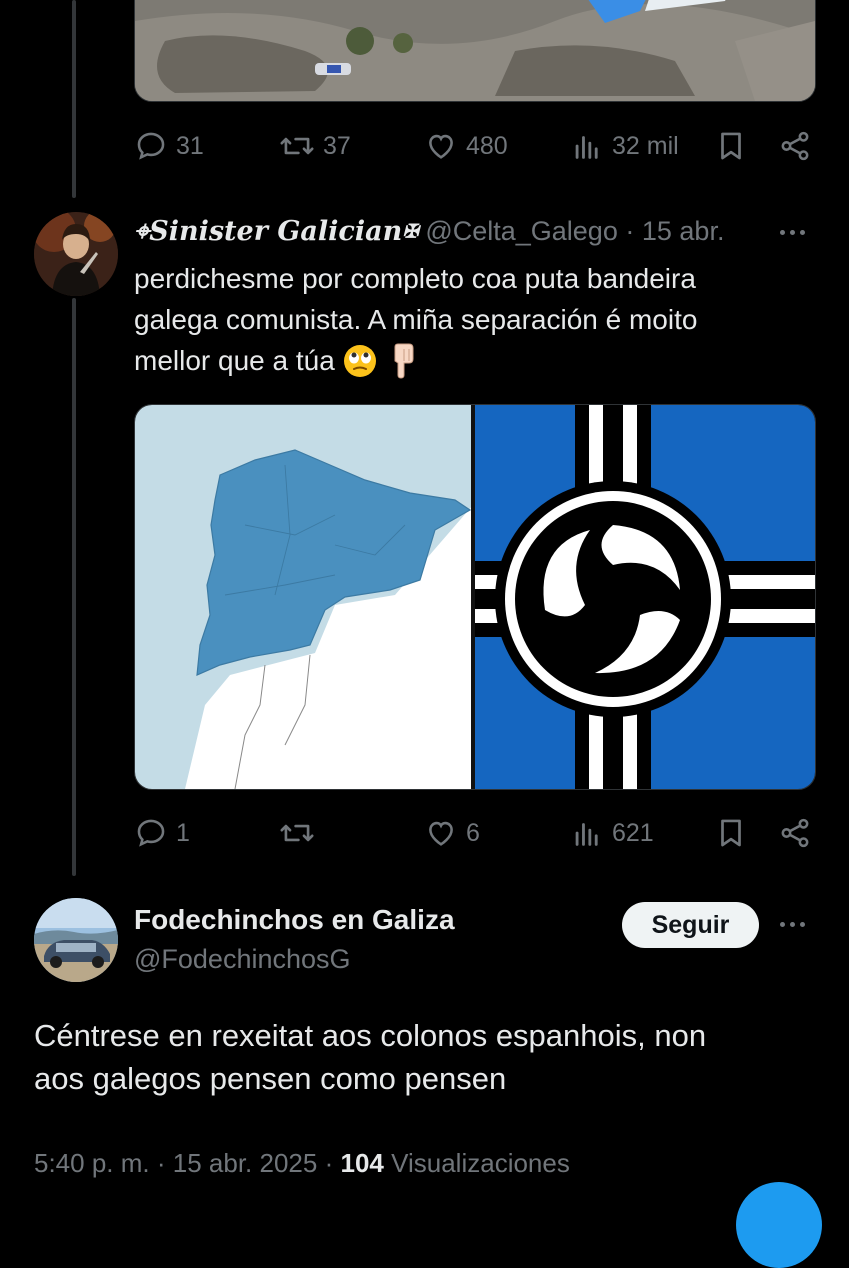 The height and width of the screenshot is (1268, 849). Describe the element at coordinates (294, 920) in the screenshot. I see `main-display-name: Fodechinchos en Galiza` at that location.